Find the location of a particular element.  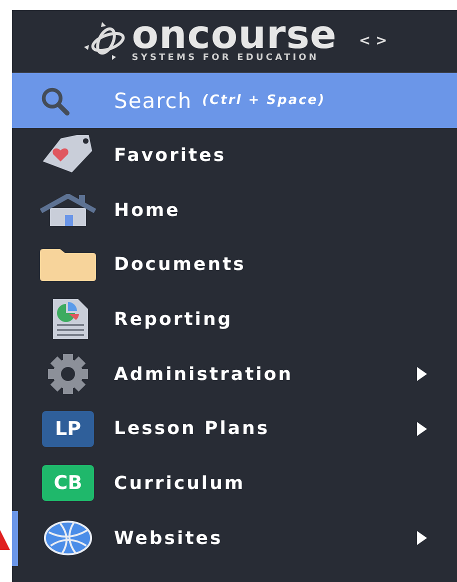

menu-item: Documents is located at coordinates (234, 264).